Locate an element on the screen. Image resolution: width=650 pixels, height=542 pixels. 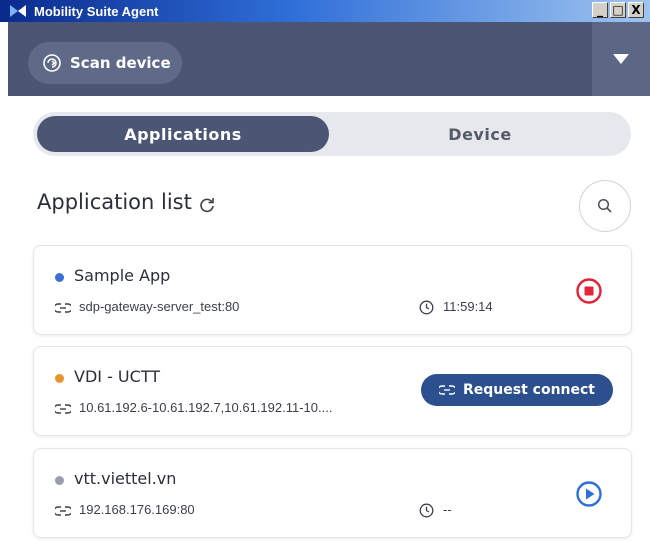
close-button: X is located at coordinates (636, 10).